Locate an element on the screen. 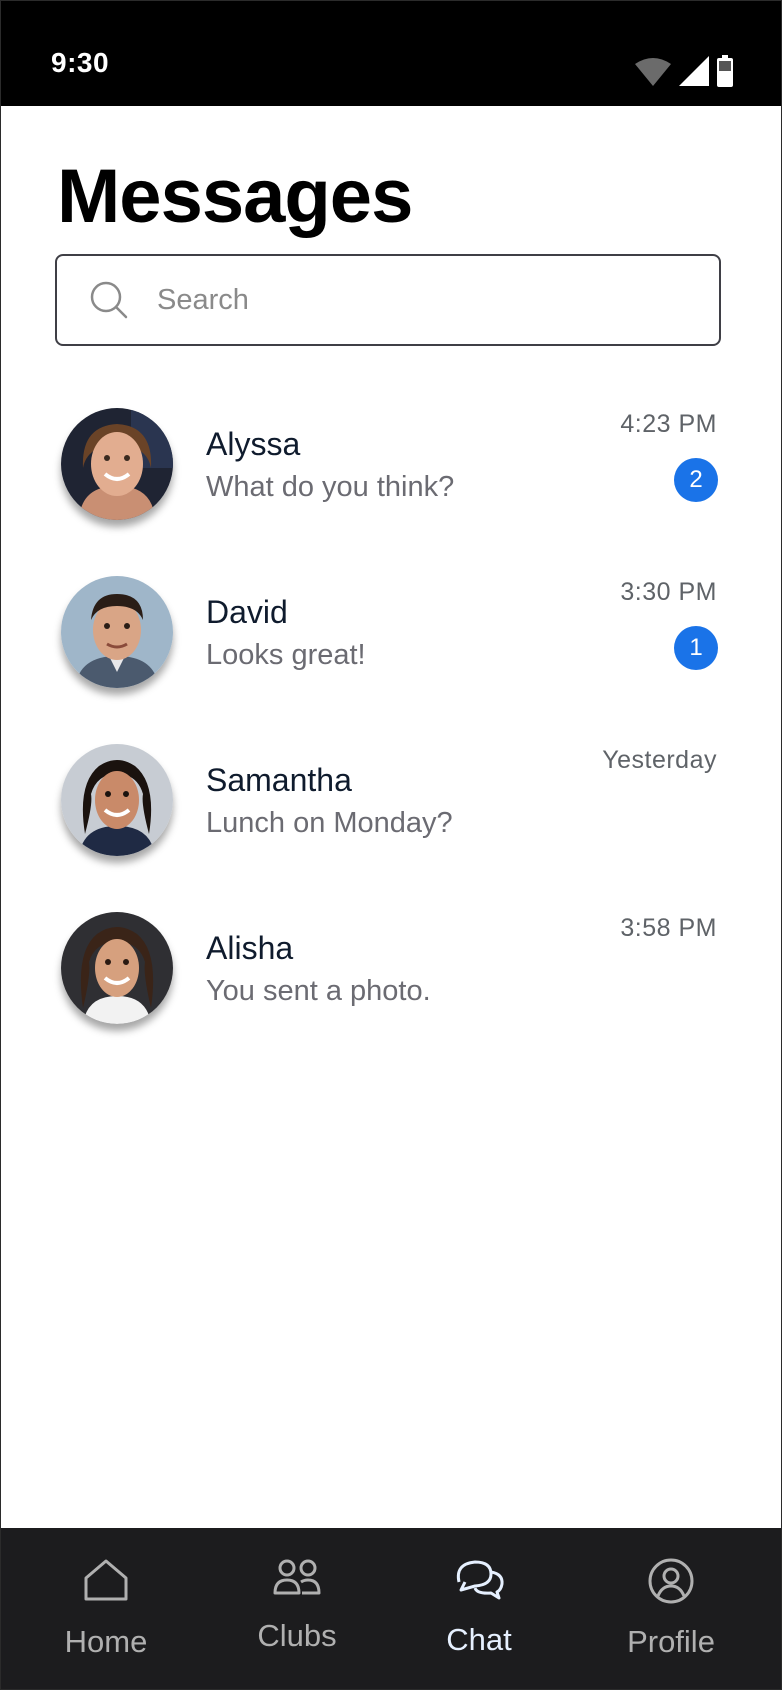  nav-label-profile: Profile is located at coordinates (671, 1641).